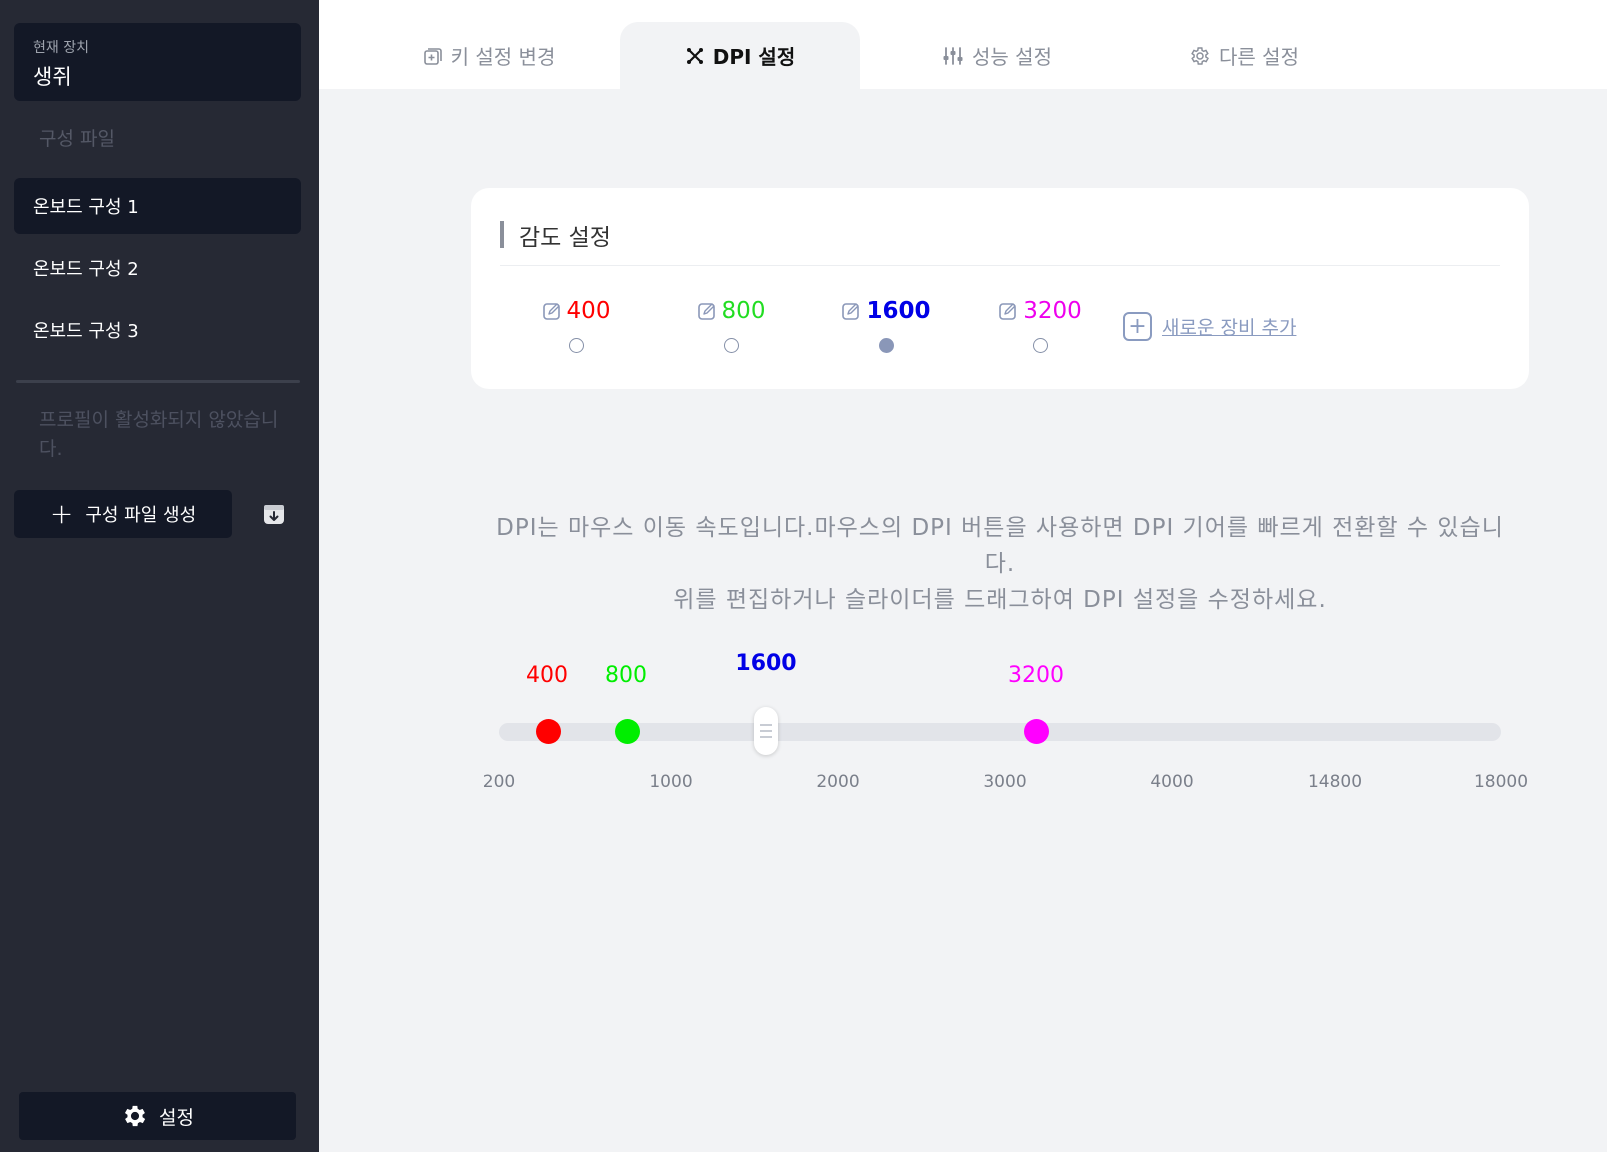 This screenshot has width=1607, height=1152. What do you see at coordinates (1000, 732) in the screenshot?
I see `slider-track` at bounding box center [1000, 732].